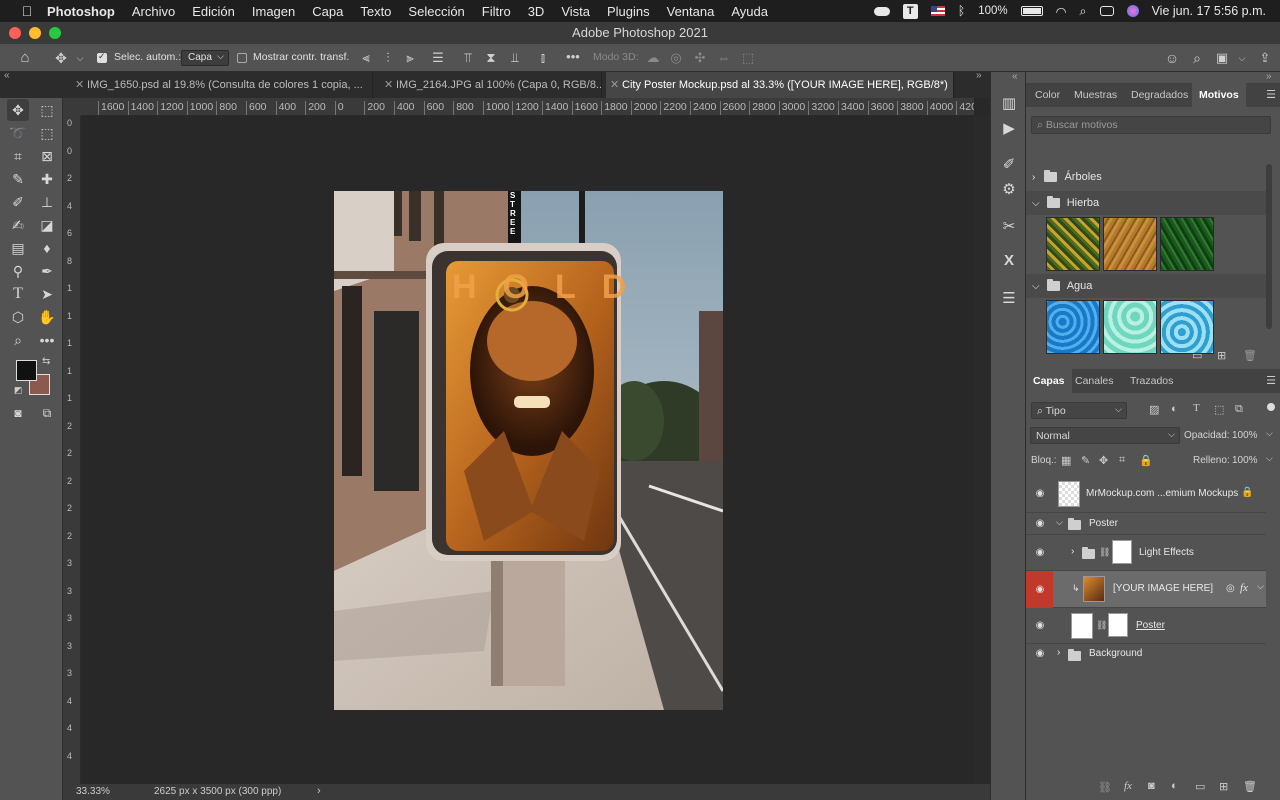 The width and height of the screenshot is (1280, 800). I want to click on brush-tool-icon: ✐, so click(18, 202).